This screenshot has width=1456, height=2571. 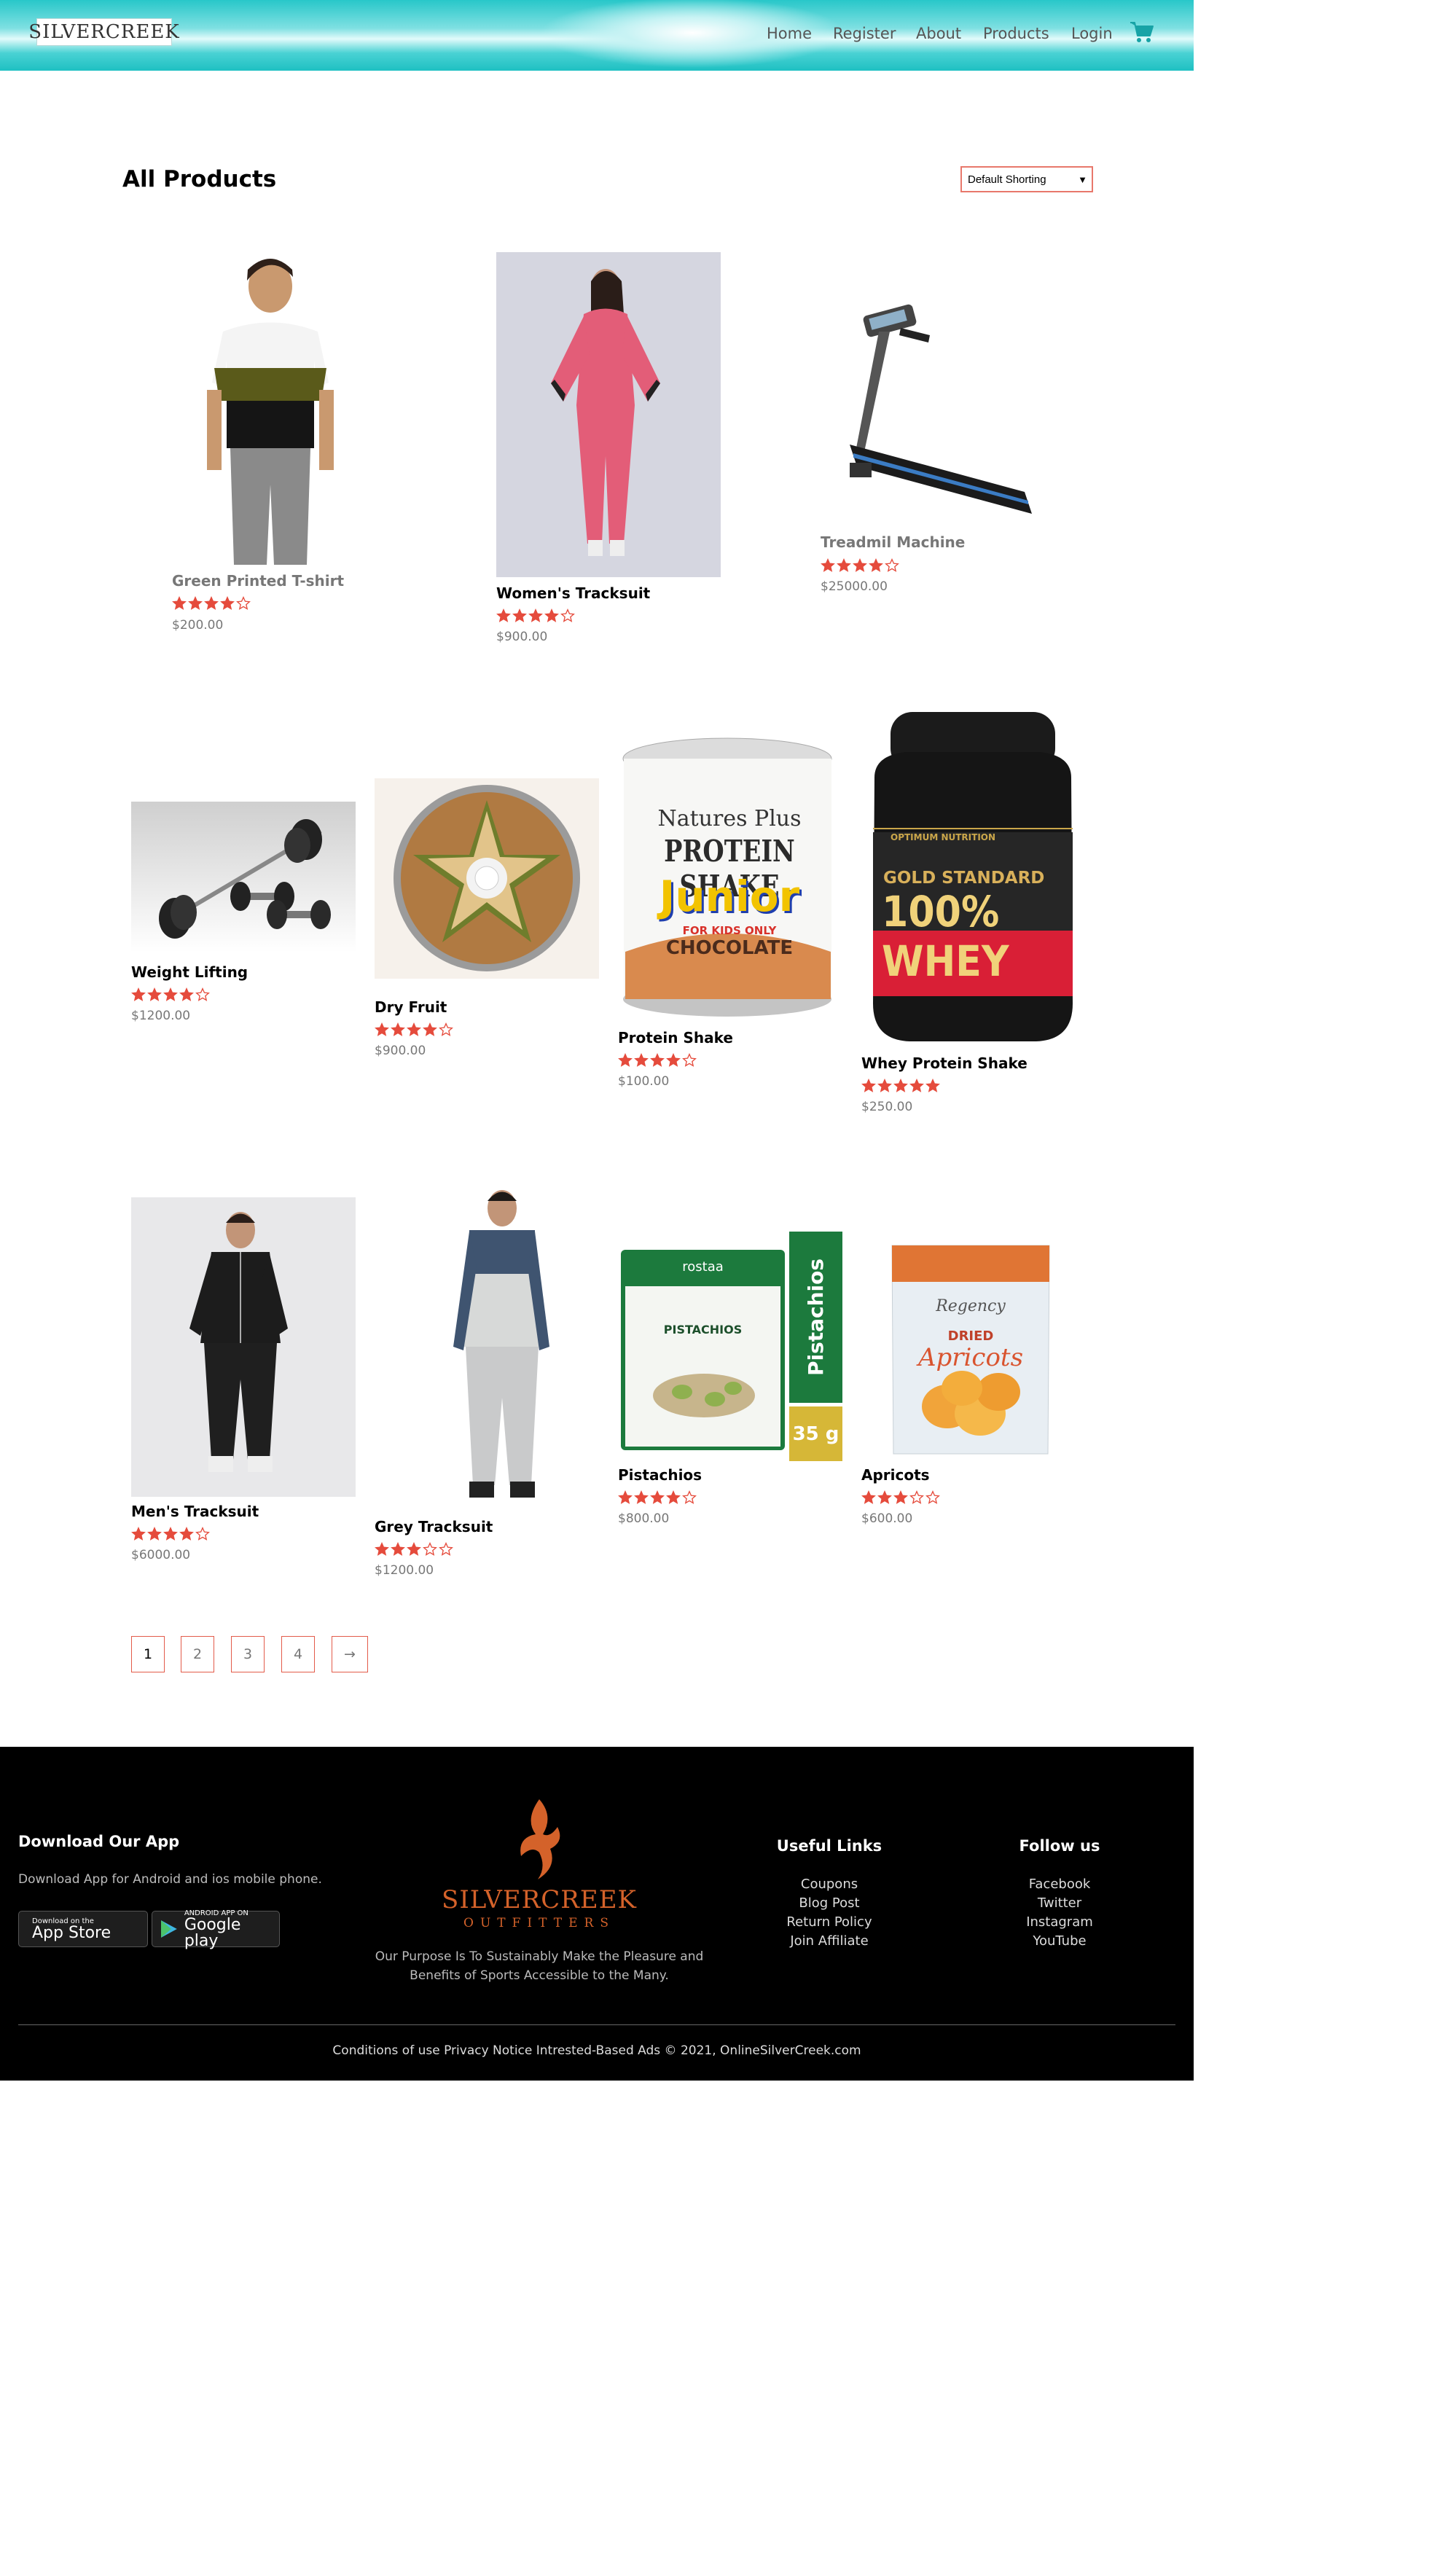 What do you see at coordinates (411, 1007) in the screenshot?
I see `product-name: Dry Fruit` at bounding box center [411, 1007].